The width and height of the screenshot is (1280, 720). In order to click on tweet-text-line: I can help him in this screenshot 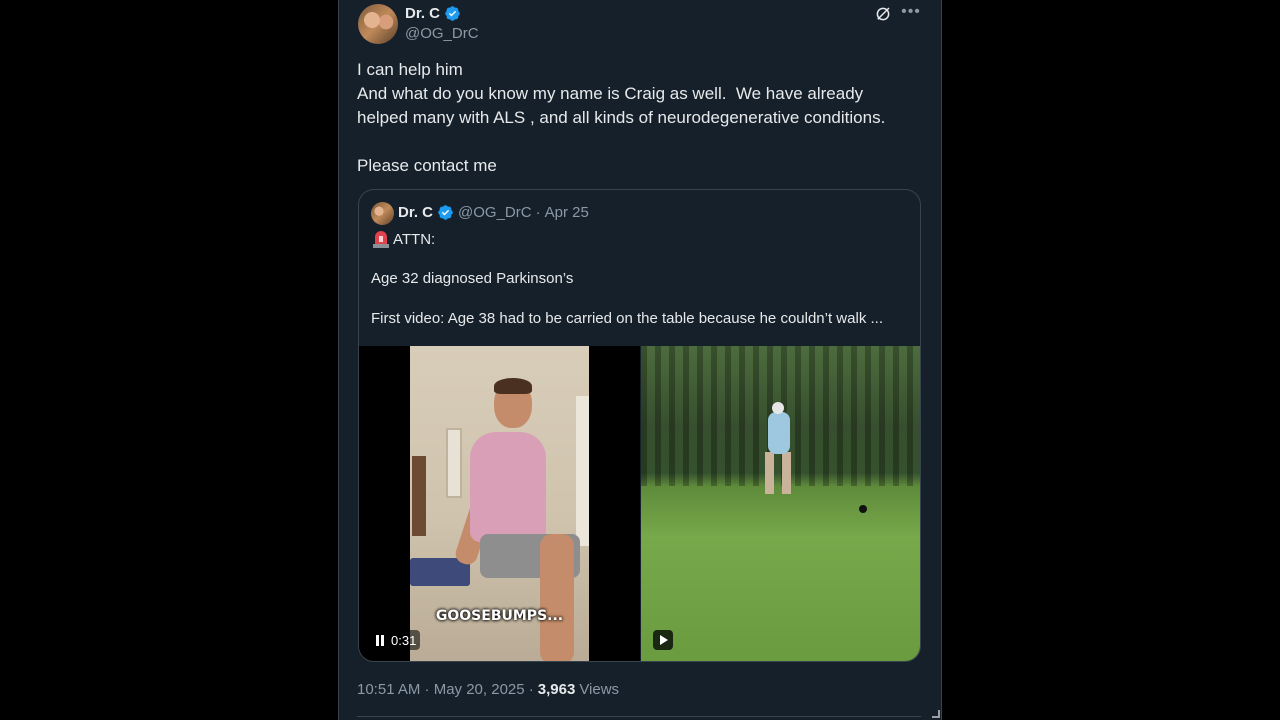, I will do `click(410, 69)`.